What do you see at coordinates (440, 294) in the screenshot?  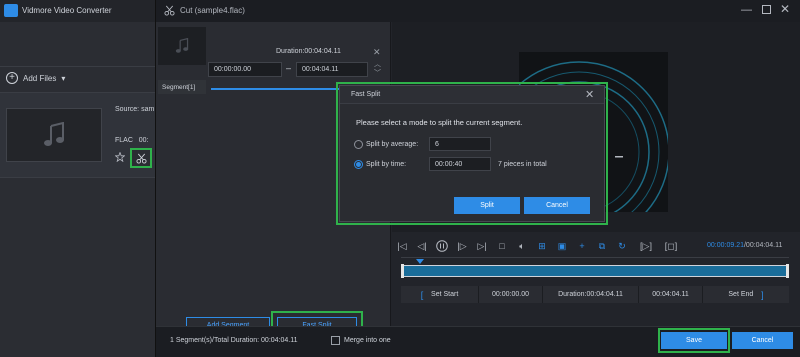 I see `set-start-button: [ Set Start` at bounding box center [440, 294].